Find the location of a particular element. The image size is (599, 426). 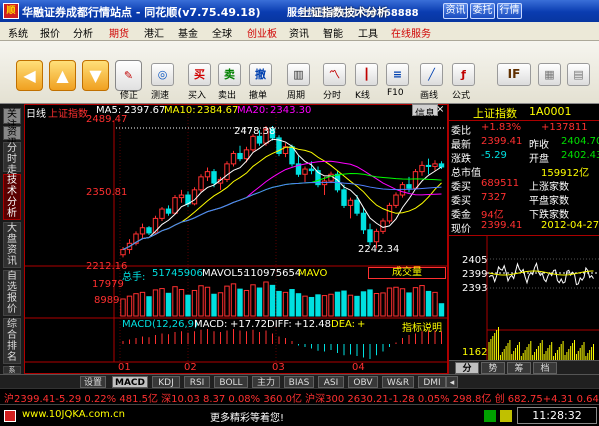

news-button: 资讯 is located at coordinates (455, 11).